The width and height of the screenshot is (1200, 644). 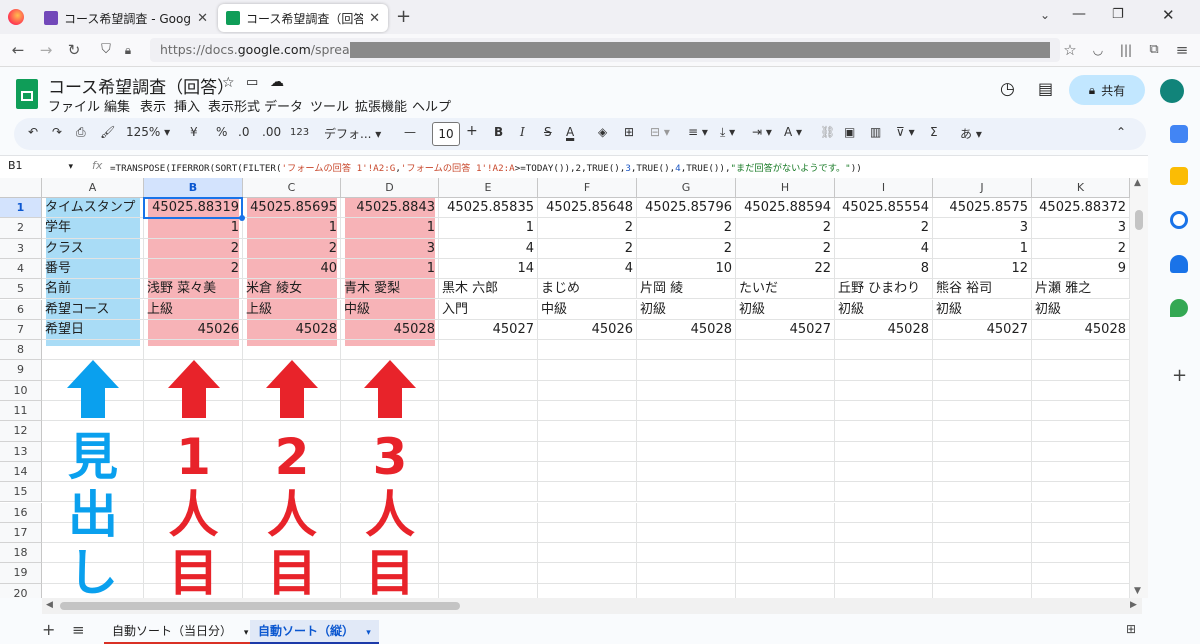 I want to click on reload-icon: ↻, so click(x=74, y=50).